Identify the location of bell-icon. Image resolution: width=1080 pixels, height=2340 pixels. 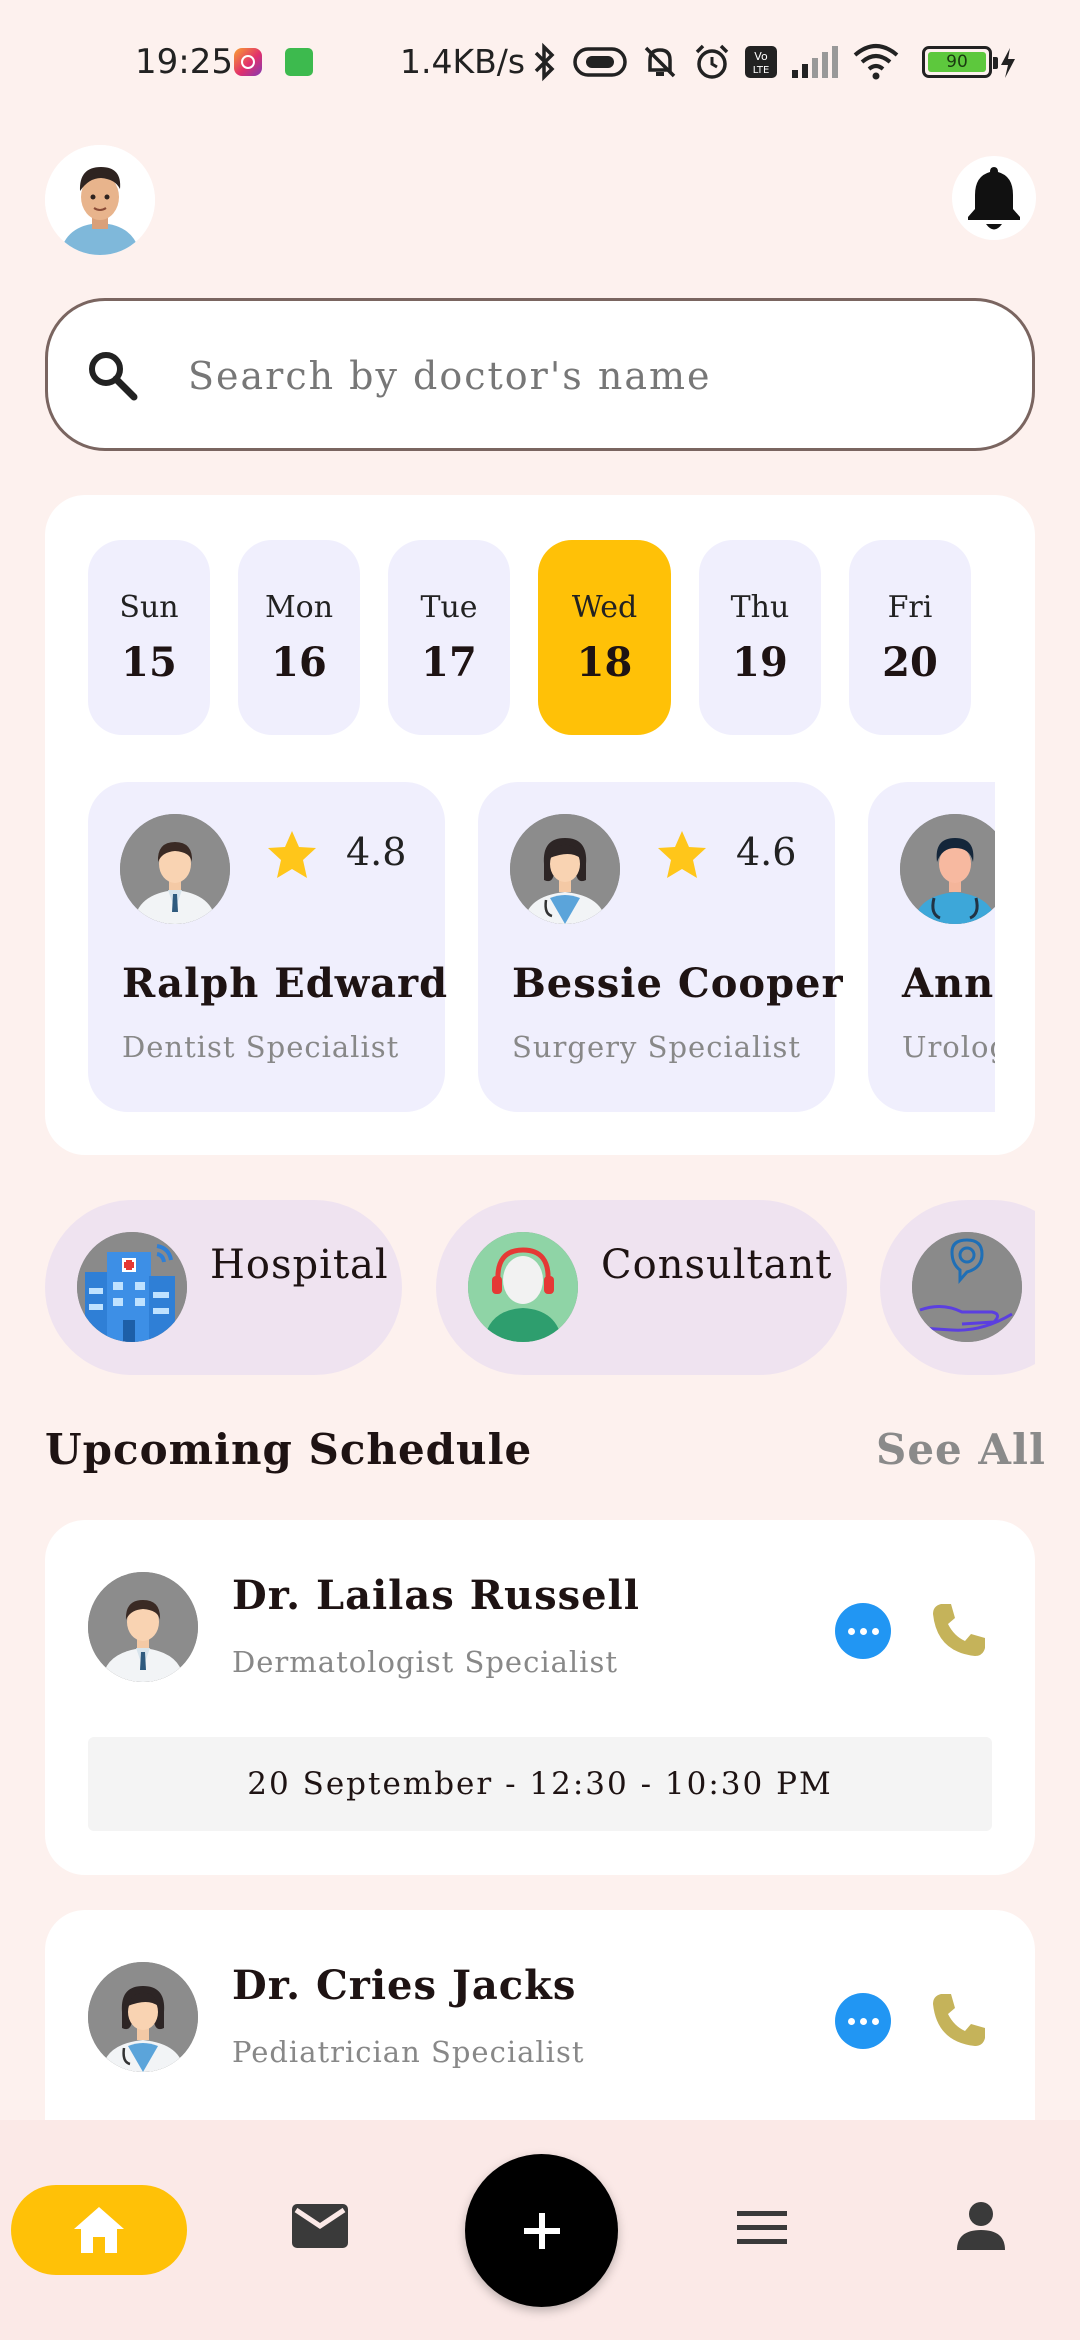
(994, 198).